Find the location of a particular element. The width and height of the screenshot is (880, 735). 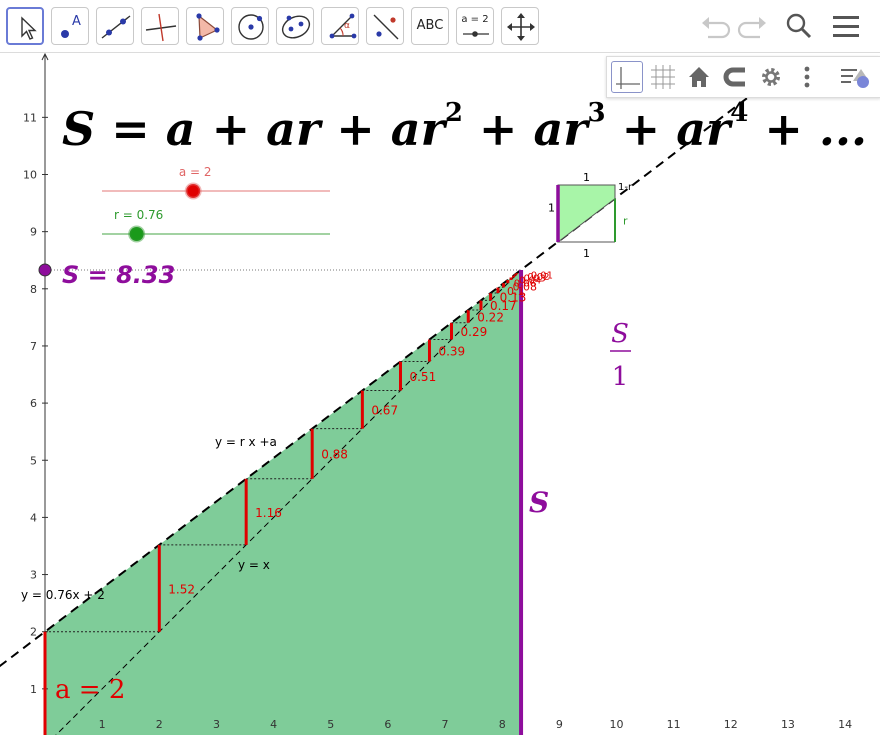

y-tick-label: 5 is located at coordinates (33, 460).